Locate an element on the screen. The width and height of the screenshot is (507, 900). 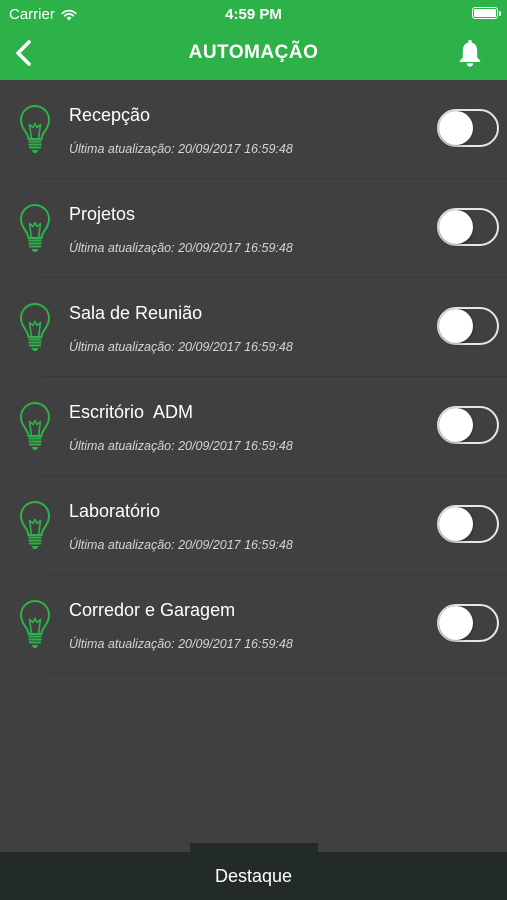
device-name: Recepção is located at coordinates (110, 115).